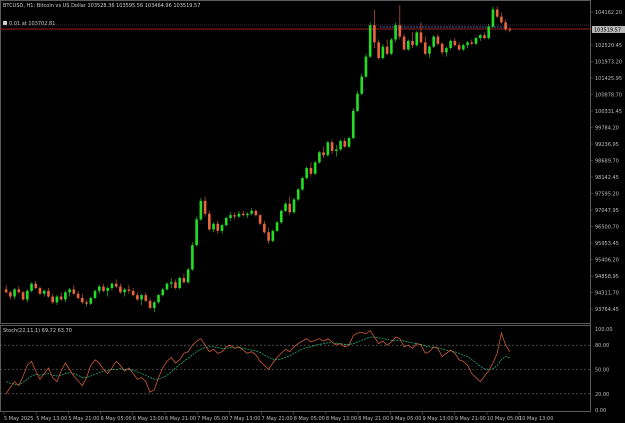  I want to click on stoch-level-label: 0.00, so click(600, 411).